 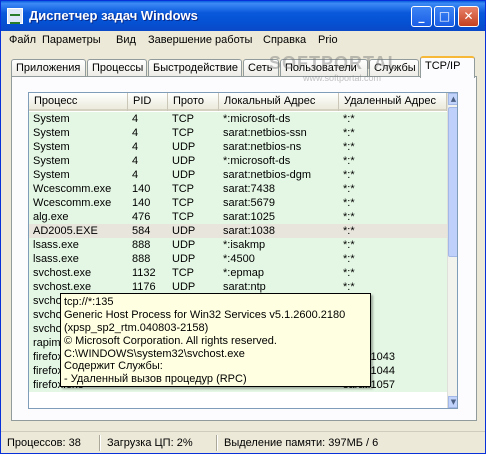 I want to click on pid-cell: 1176, so click(x=144, y=287).